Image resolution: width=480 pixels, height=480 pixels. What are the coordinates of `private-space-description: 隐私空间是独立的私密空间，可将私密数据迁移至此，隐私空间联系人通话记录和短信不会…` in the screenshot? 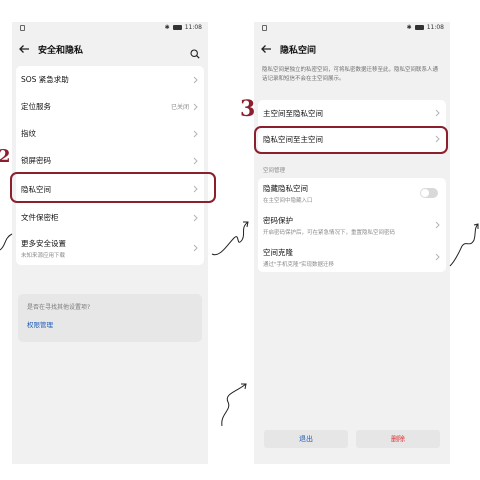 It's located at (350, 74).